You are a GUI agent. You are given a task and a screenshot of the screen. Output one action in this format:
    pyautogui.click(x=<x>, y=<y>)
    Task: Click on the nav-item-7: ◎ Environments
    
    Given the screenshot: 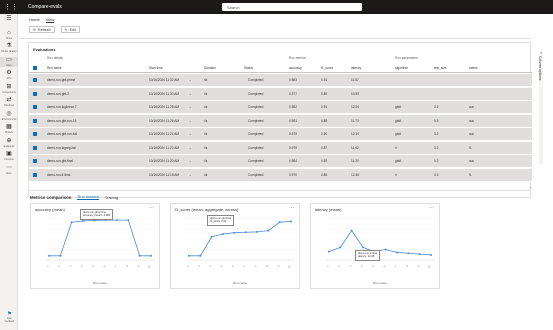 What is the action you would take?
    pyautogui.click(x=9, y=116)
    